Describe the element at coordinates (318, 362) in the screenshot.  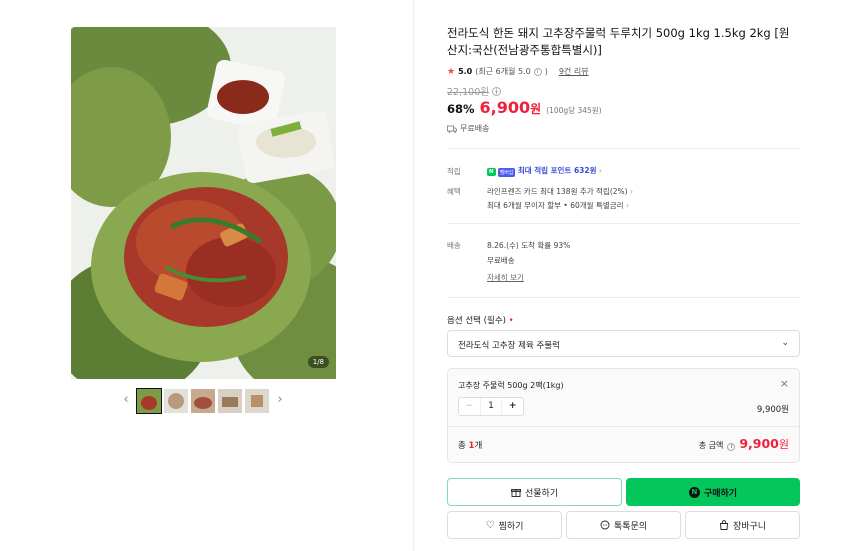
I see `image-counter: 1/8` at that location.